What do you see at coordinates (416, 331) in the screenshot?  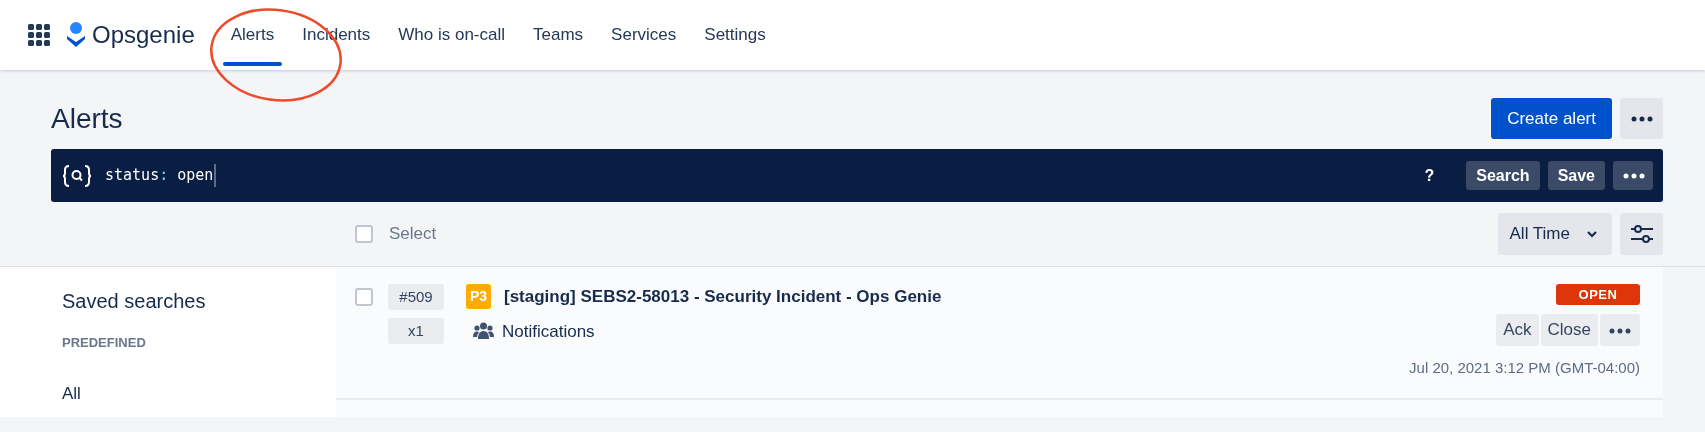 I see `alert-count: x1` at bounding box center [416, 331].